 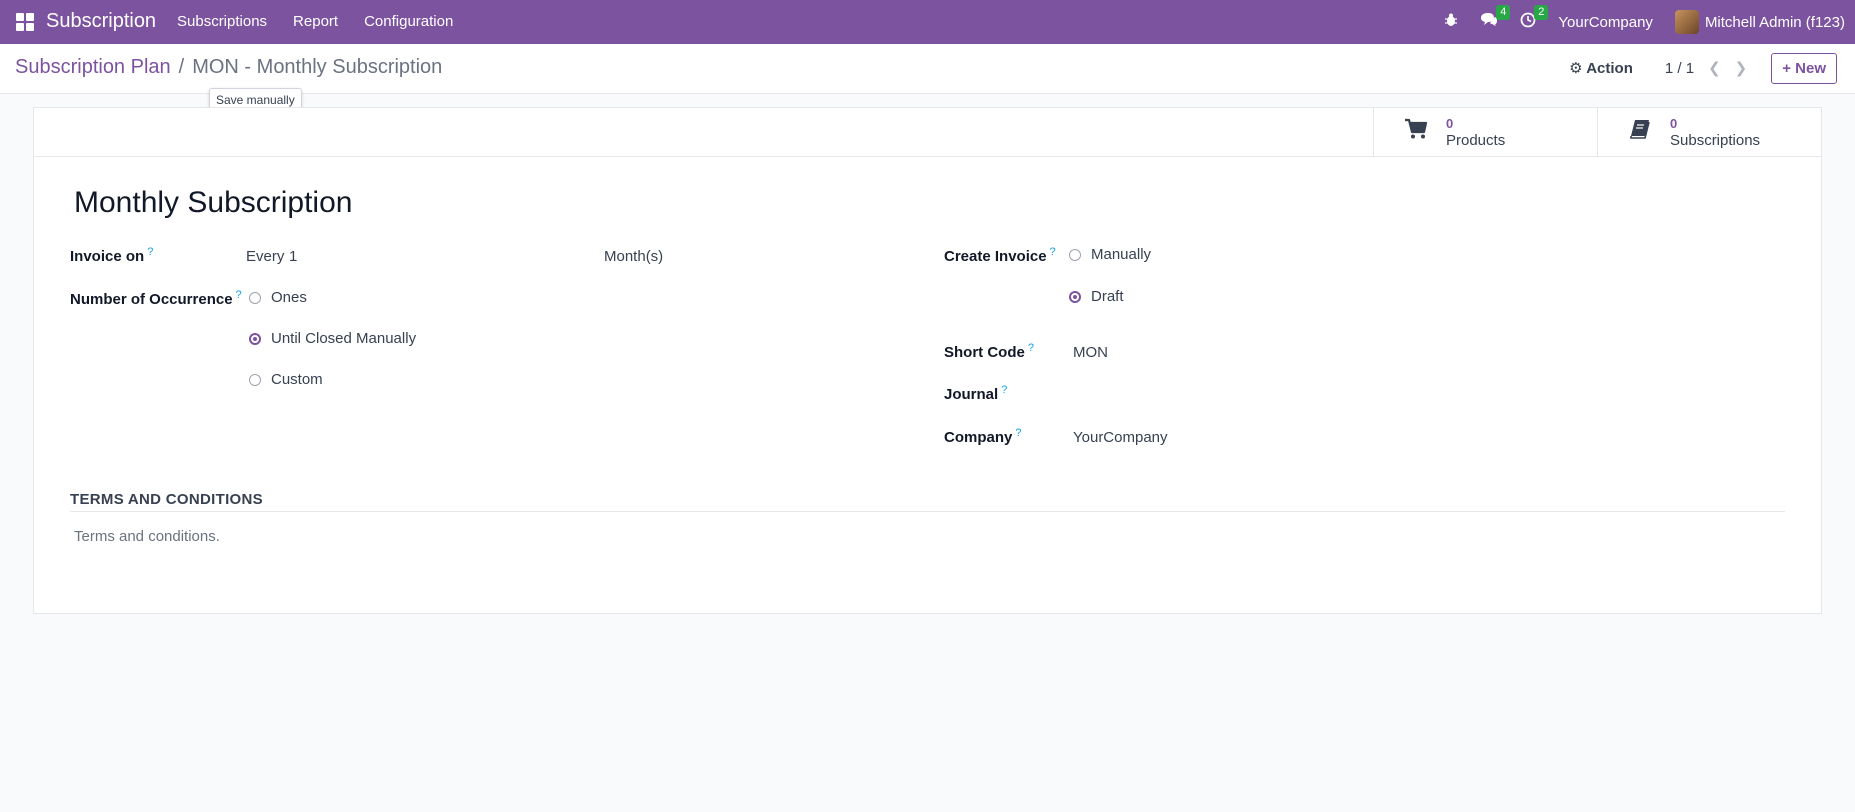 I want to click on clock-icon: 2, so click(x=1534, y=18).